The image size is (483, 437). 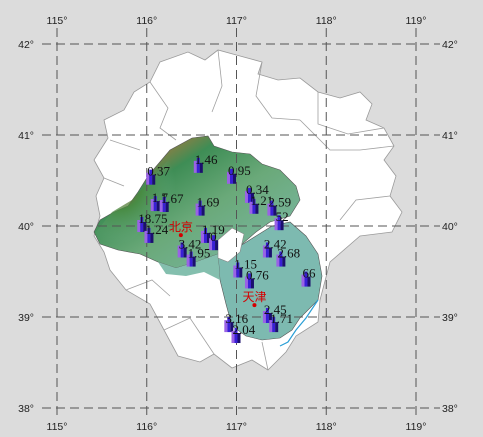 What do you see at coordinates (156, 229) in the screenshot?
I see `station-value-label: 1.24` at bounding box center [156, 229].